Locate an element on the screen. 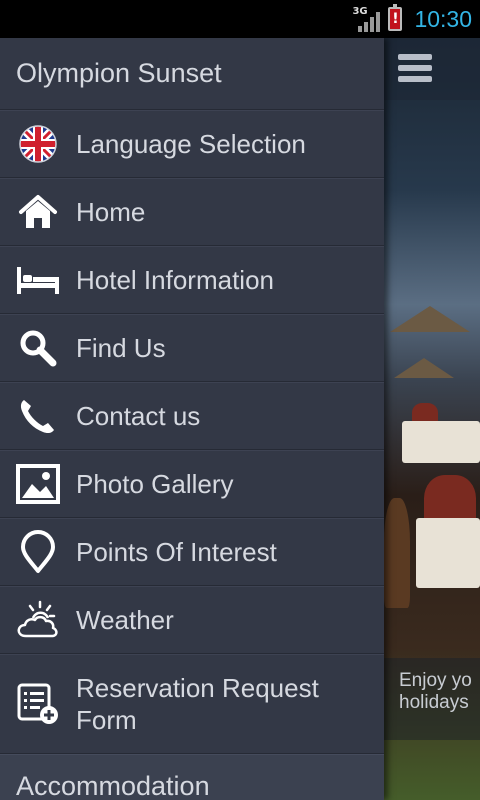 The image size is (480, 800). menu-item-weather: Weather is located at coordinates (192, 620).